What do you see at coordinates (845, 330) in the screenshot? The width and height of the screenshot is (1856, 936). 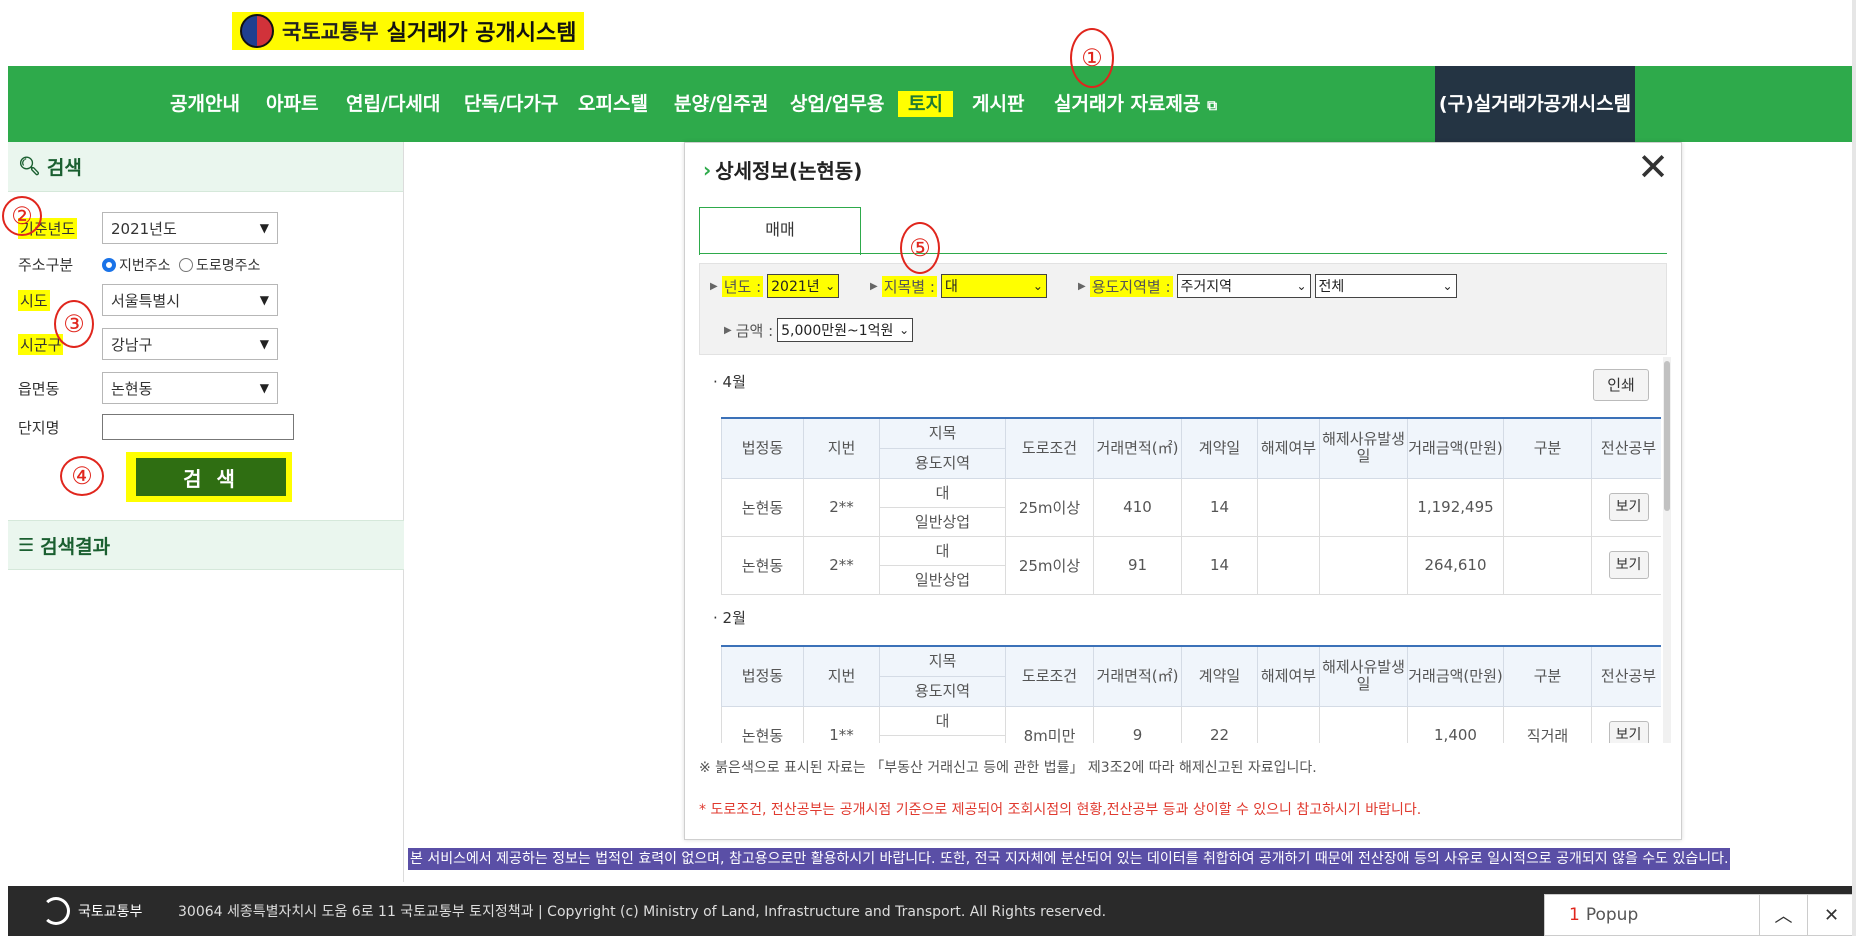 I see `filter-amount-select: 5,000만원~1억원 ⌄` at bounding box center [845, 330].